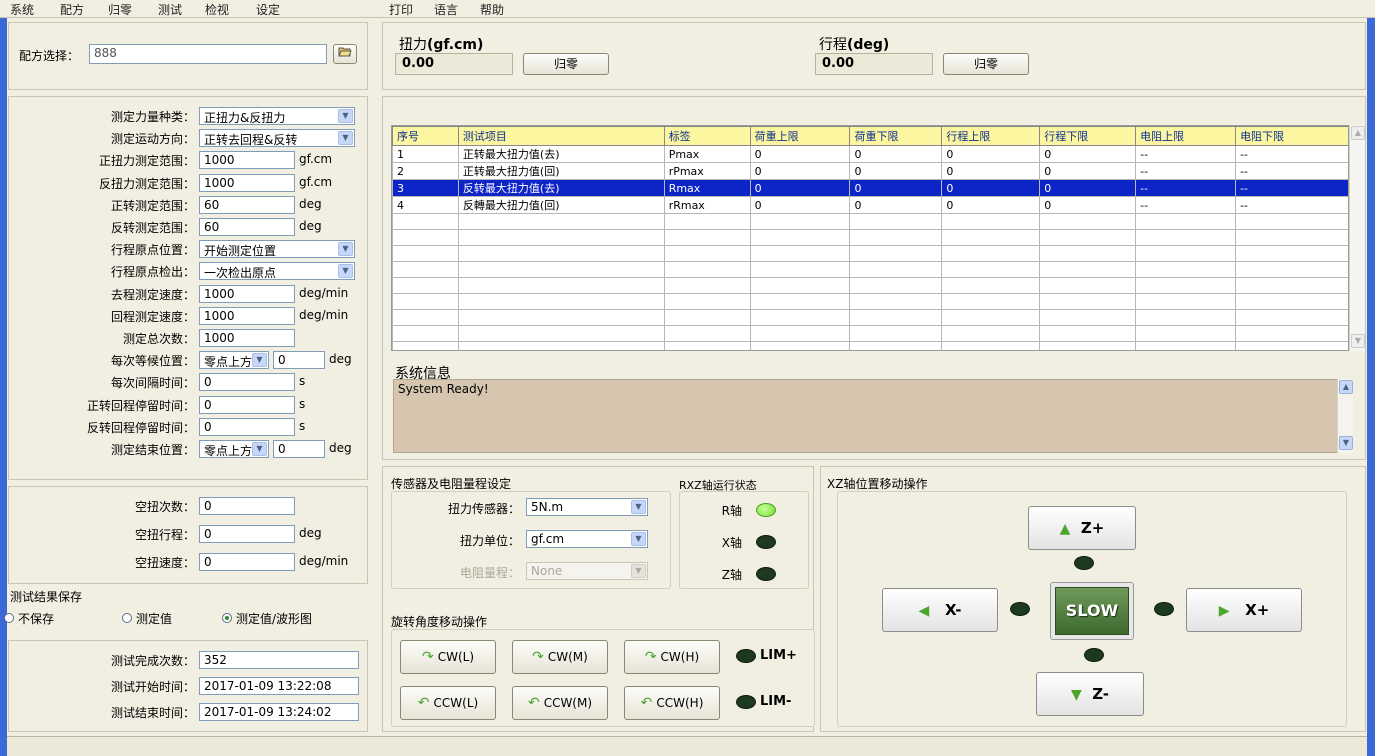 This screenshot has height=756, width=1375. I want to click on menu-item-6: 打印, so click(401, 9).